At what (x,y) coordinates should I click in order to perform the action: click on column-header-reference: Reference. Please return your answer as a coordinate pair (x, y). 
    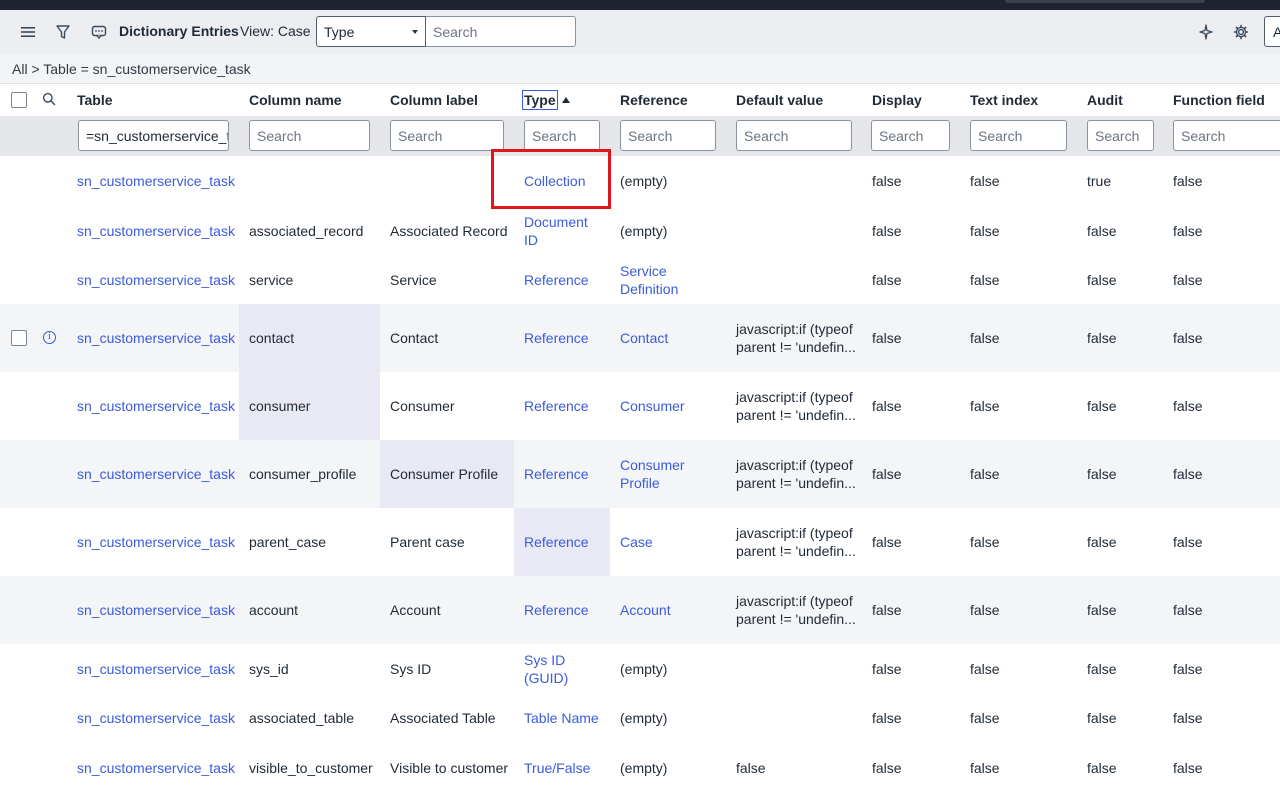
    Looking at the image, I should click on (654, 100).